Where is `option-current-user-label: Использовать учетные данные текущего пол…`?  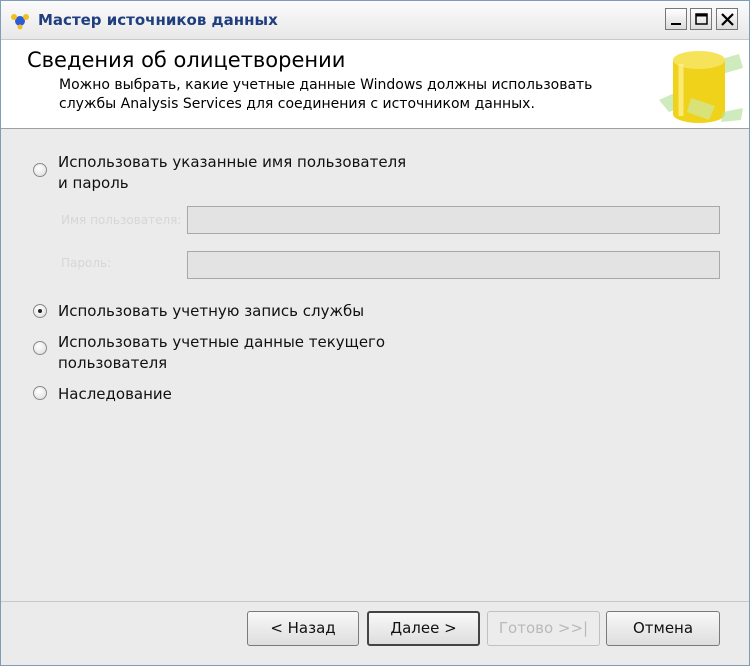 option-current-user-label: Использовать учетные данные текущего пол… is located at coordinates (222, 352).